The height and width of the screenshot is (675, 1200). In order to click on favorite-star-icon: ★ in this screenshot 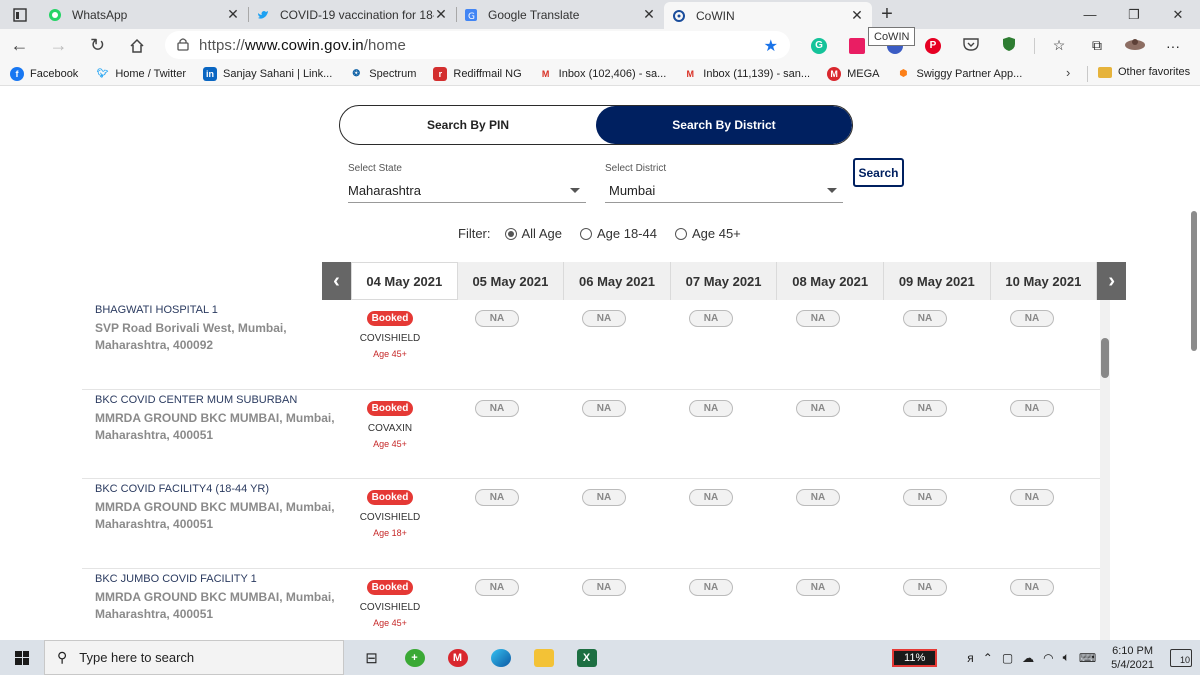, I will do `click(771, 46)`.